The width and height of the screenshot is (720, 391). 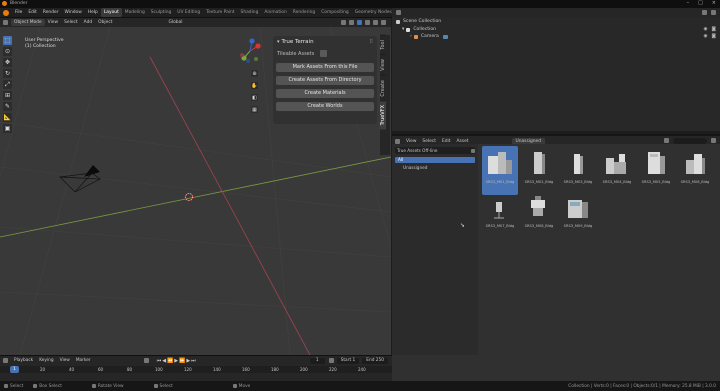 What do you see at coordinates (403, 29) in the screenshot?
I see `expand-icon: ▾` at bounding box center [403, 29].